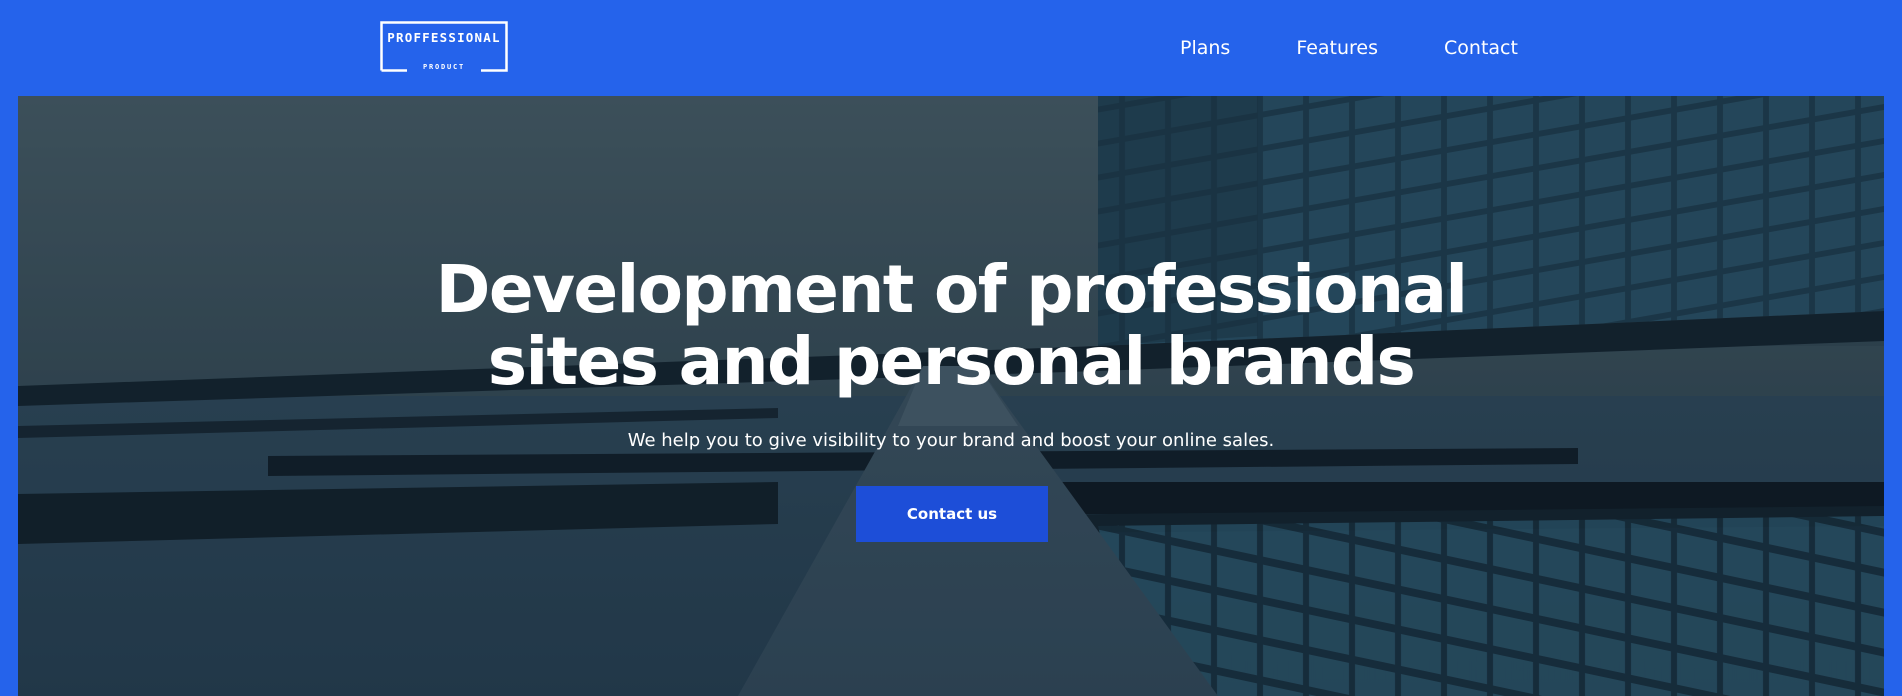 This screenshot has height=696, width=1902. Describe the element at coordinates (951, 289) in the screenshot. I see `hero-title-line-1: Development of professional` at that location.